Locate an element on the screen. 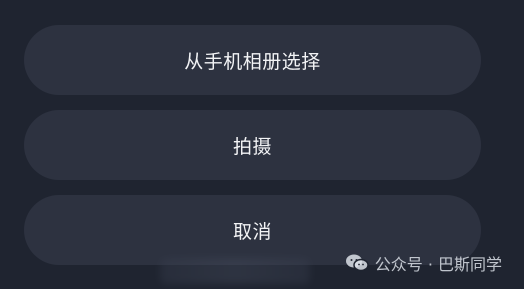  watermark: 公众号 · 巴斯同学 is located at coordinates (423, 263).